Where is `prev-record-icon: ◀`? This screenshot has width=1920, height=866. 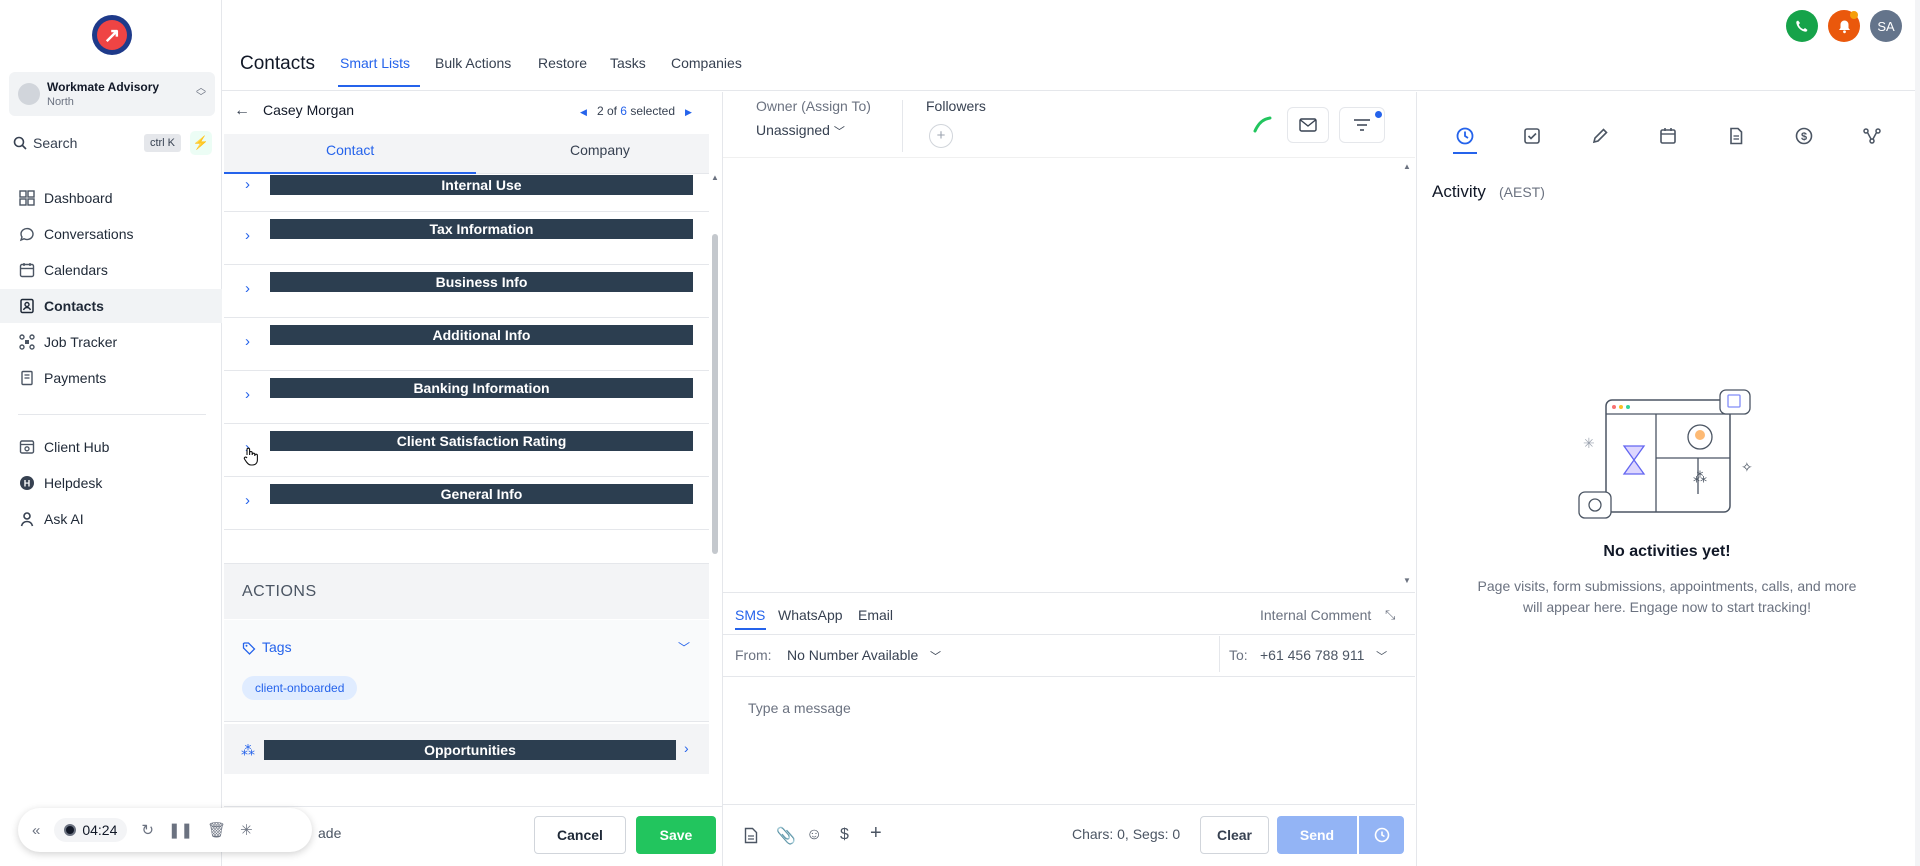 prev-record-icon: ◀ is located at coordinates (583, 112).